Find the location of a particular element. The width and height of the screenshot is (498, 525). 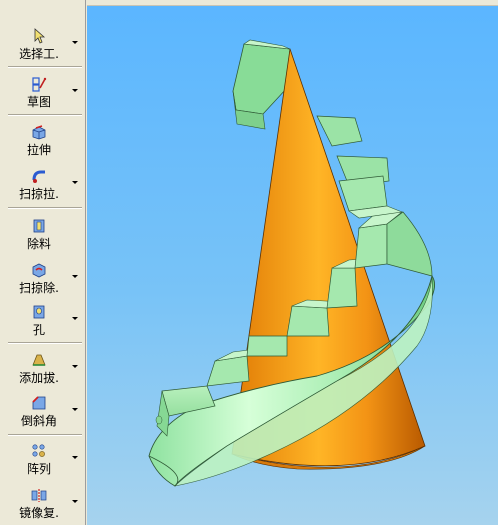

sweep-cut-dropdown-arrow is located at coordinates (75, 276).